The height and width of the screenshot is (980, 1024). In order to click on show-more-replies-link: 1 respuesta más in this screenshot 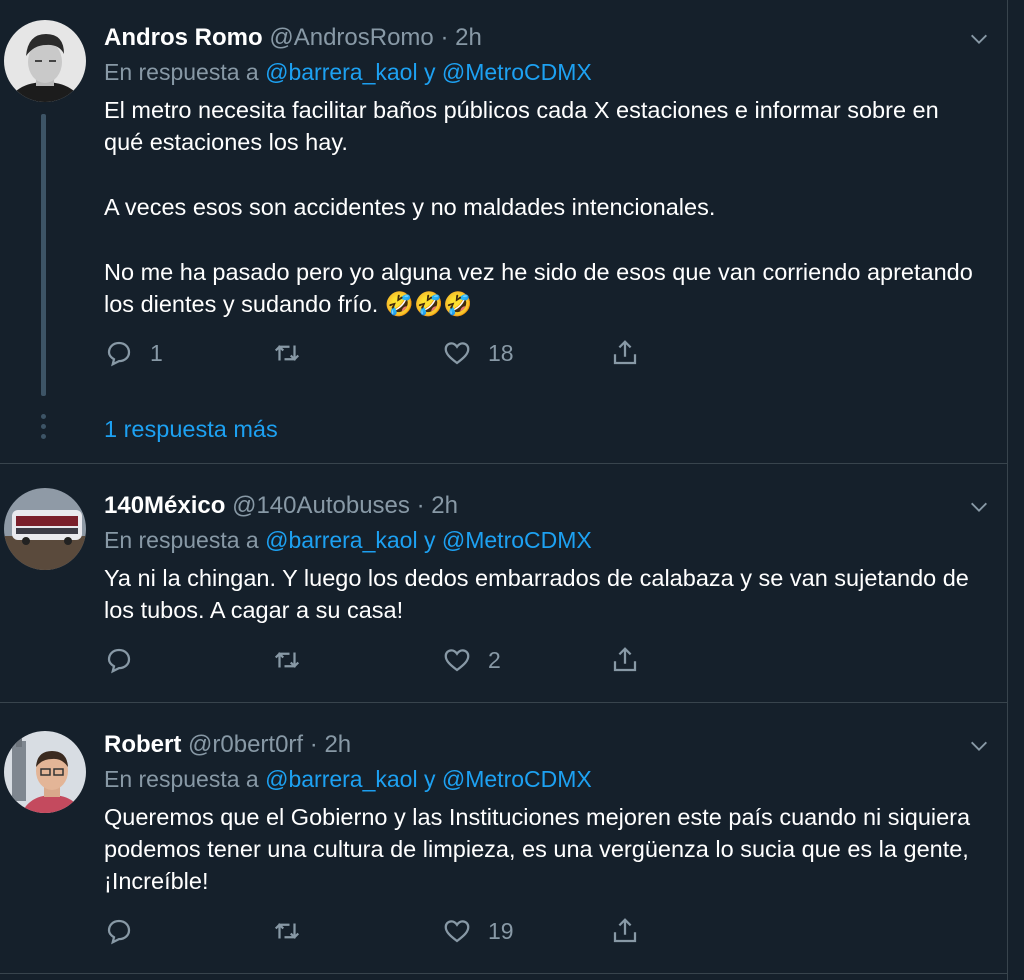, I will do `click(191, 429)`.